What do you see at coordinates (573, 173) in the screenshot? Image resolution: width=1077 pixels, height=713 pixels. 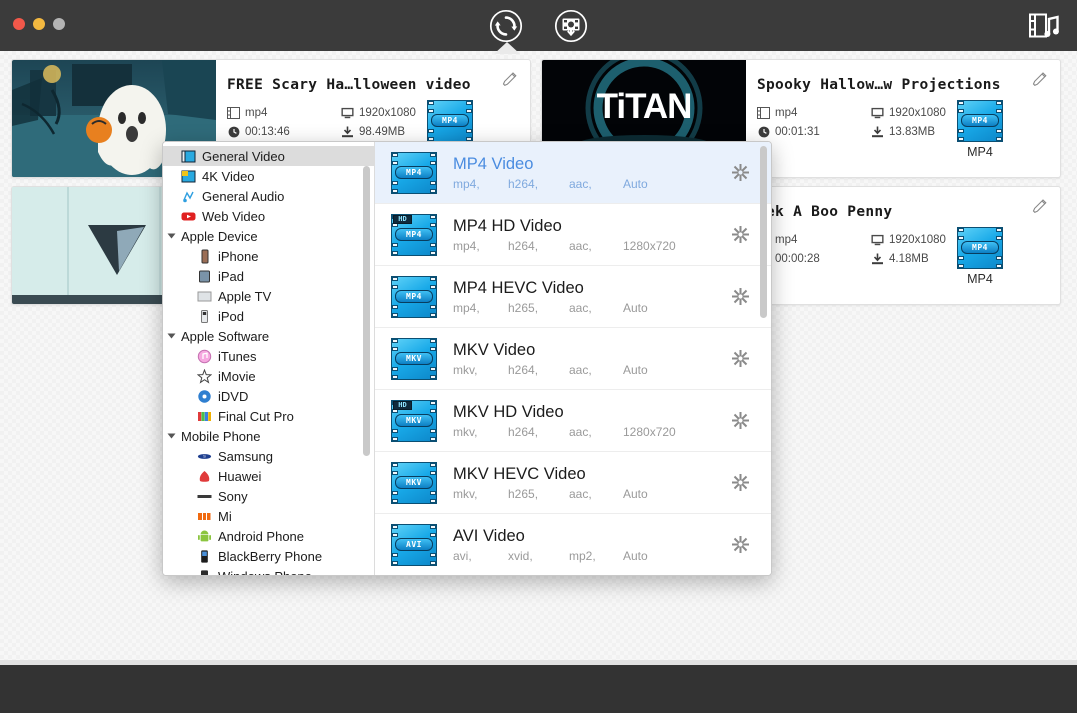 I see `format-row-mp4-video: MP4 MP4 Video mp4, h264, aac, Auto` at bounding box center [573, 173].